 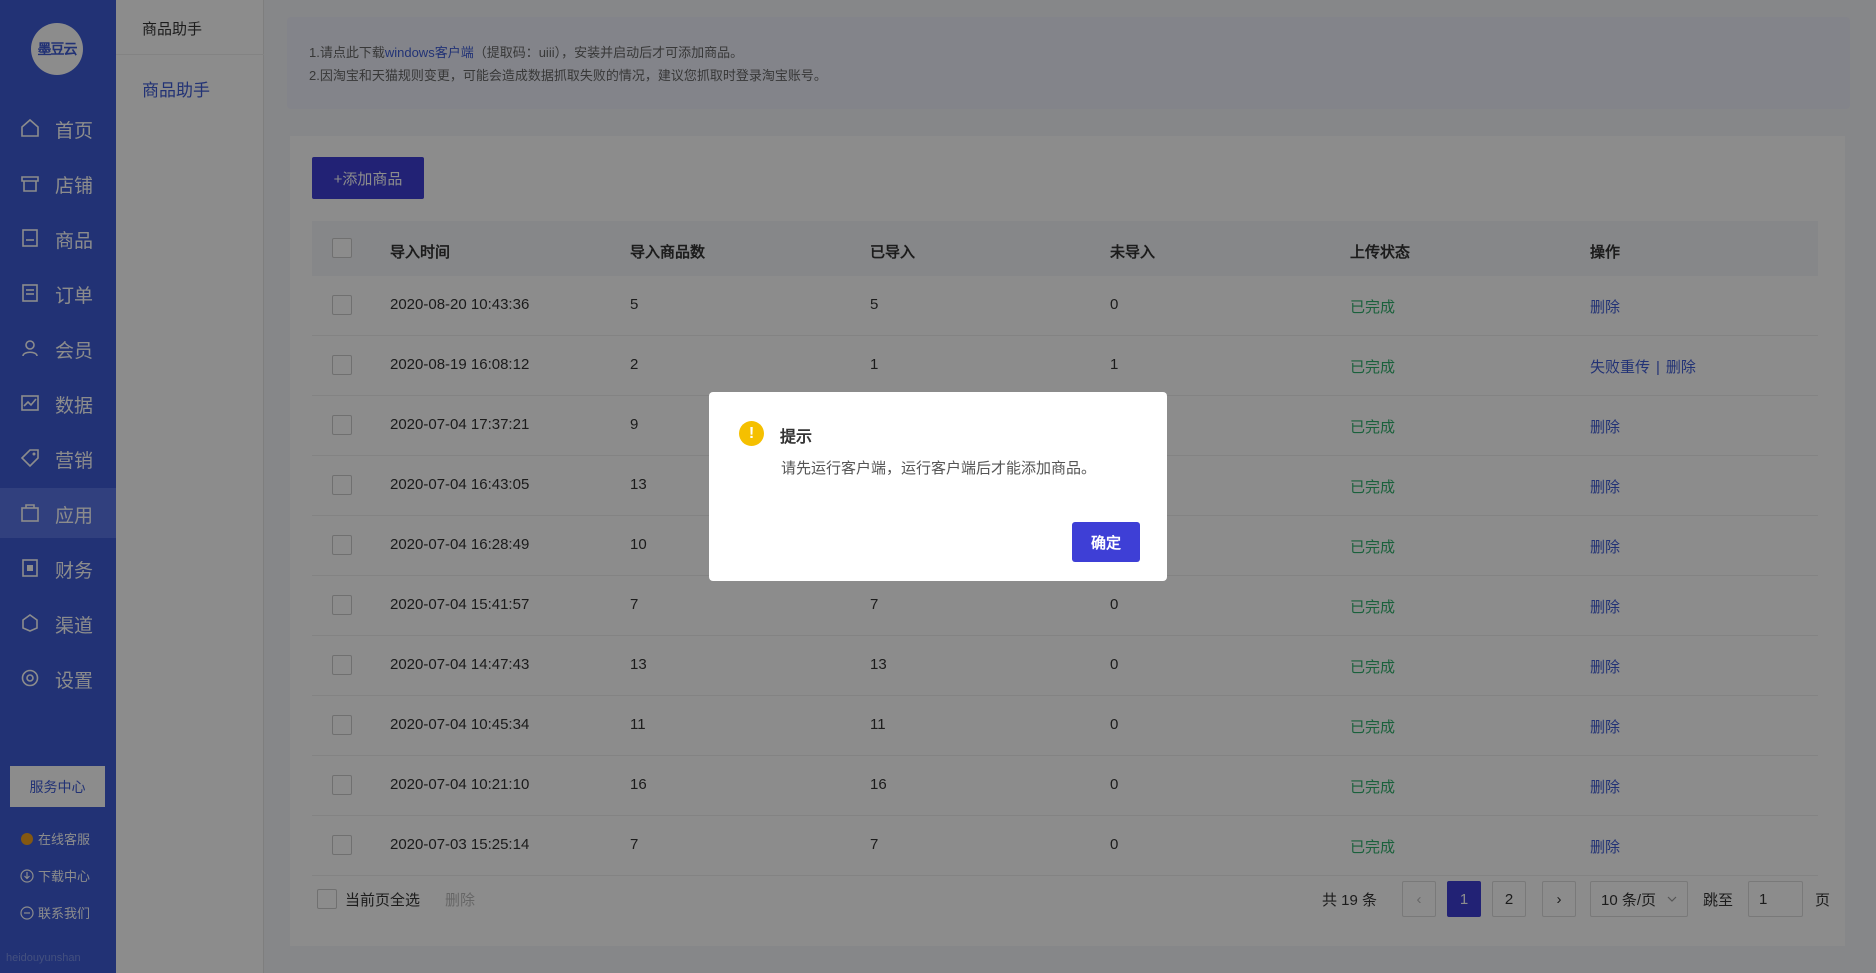 I want to click on dialog-message: 请先运行客户端，运行客户端后才能添加商品。, so click(x=939, y=468).